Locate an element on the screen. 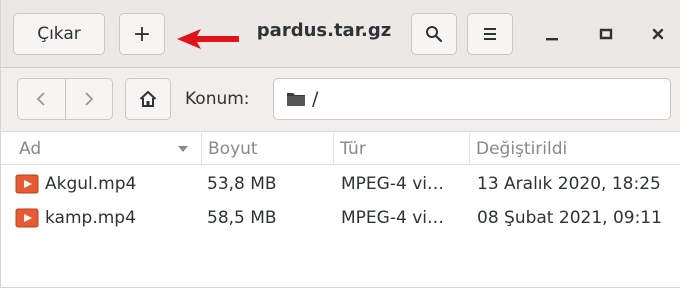  column-header-modified: Değiştirildi is located at coordinates (574, 149).